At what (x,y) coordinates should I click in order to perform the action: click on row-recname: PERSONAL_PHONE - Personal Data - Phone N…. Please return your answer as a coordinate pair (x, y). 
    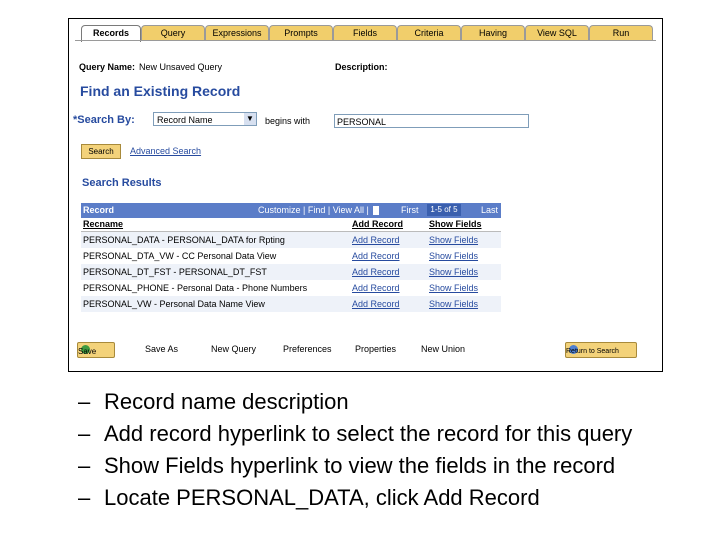
    Looking at the image, I should click on (195, 288).